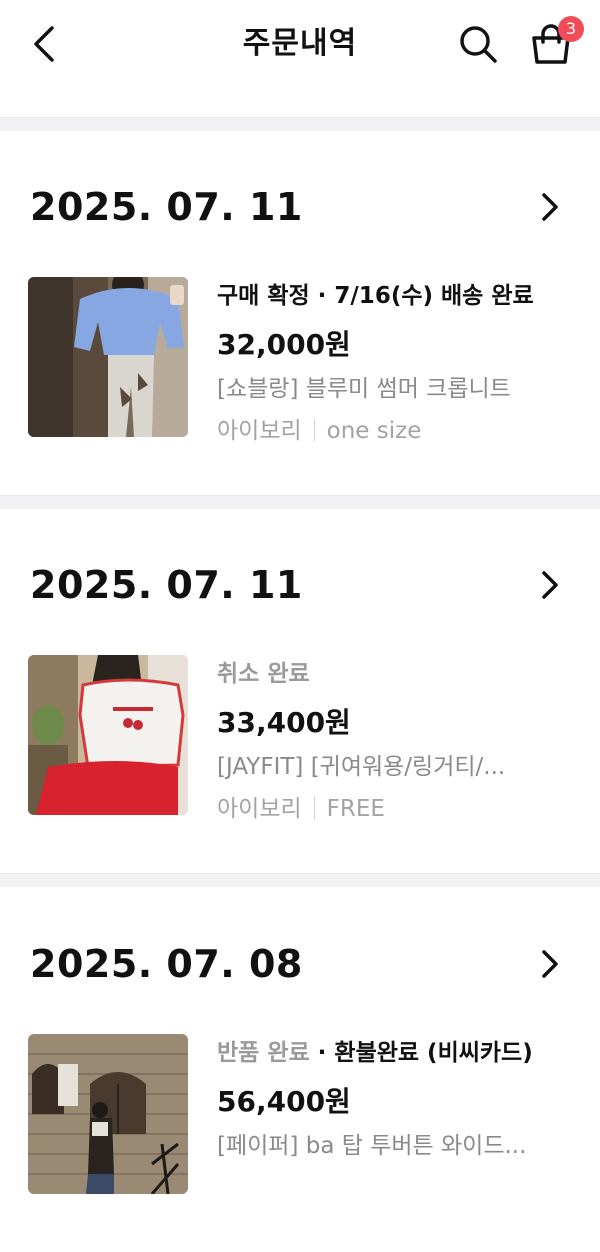 The width and height of the screenshot is (600, 1252). I want to click on status-label: 구매 확정, so click(263, 296).